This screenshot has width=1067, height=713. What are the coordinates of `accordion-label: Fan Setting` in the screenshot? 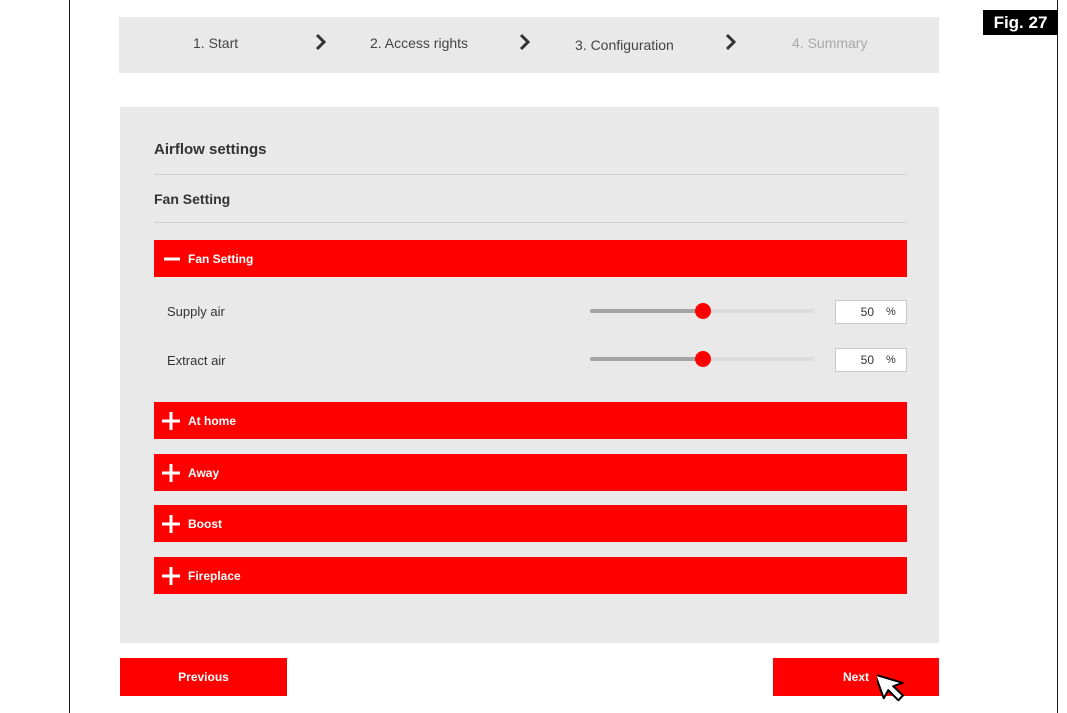 It's located at (221, 258).